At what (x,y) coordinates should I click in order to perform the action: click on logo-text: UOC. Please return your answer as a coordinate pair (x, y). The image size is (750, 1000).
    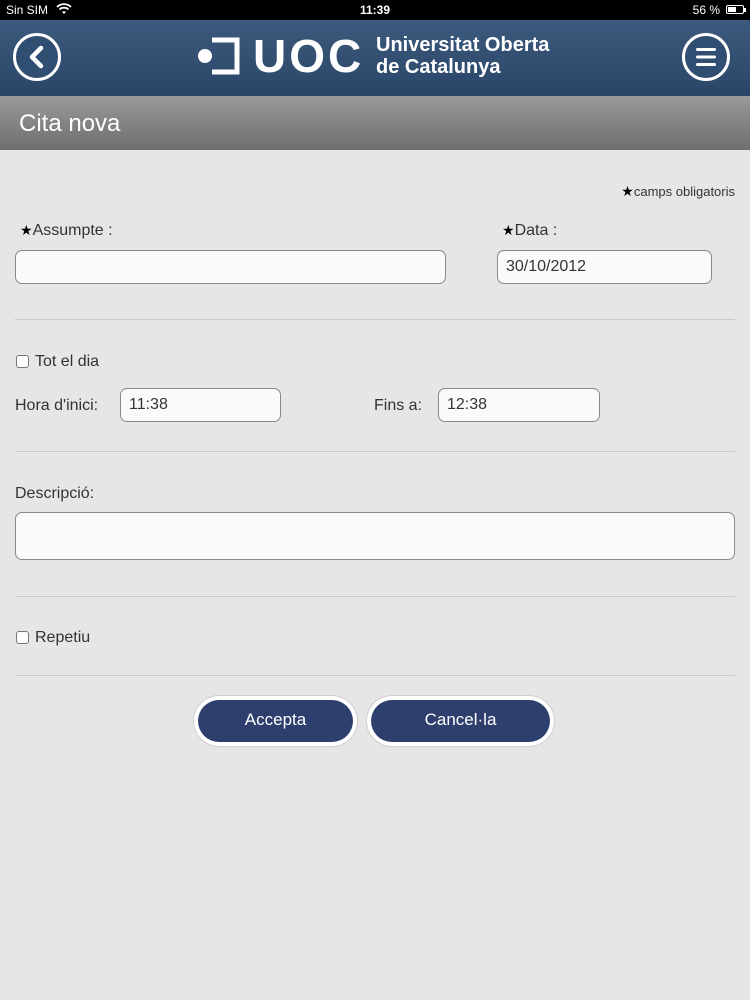
    Looking at the image, I should click on (309, 56).